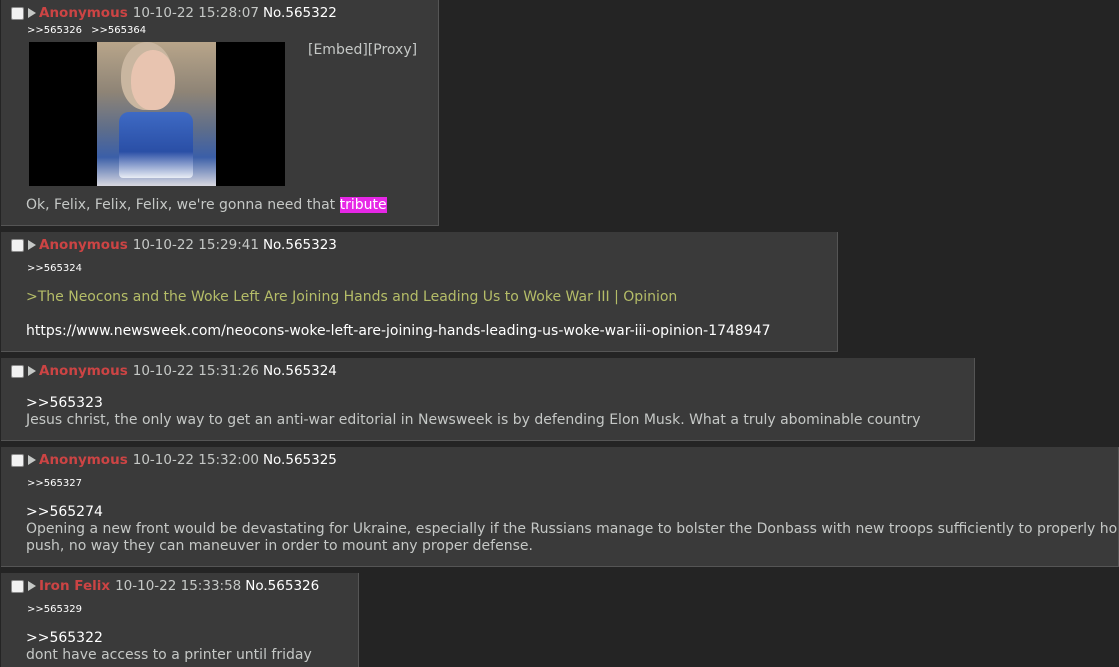 This screenshot has height=667, width=1119. What do you see at coordinates (195, 460) in the screenshot?
I see `post-datetime: 10-10-22 15:32:00` at bounding box center [195, 460].